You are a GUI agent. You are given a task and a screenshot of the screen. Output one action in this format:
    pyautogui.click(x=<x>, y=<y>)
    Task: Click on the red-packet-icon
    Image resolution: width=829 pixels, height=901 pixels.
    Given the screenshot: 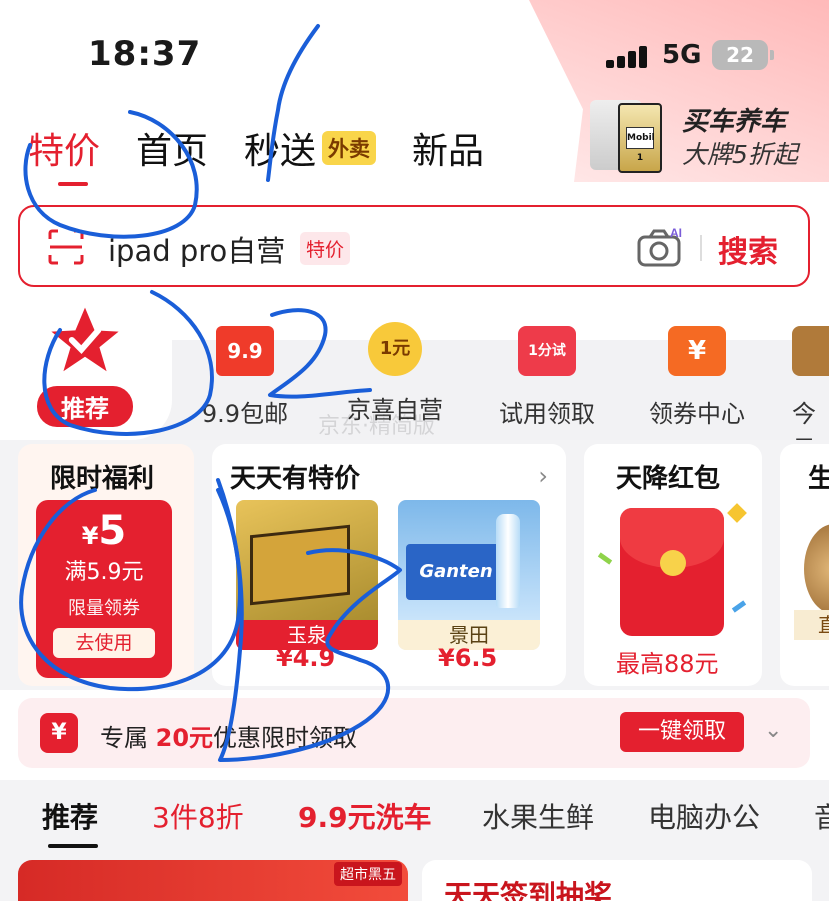 What is the action you would take?
    pyautogui.click(x=672, y=572)
    